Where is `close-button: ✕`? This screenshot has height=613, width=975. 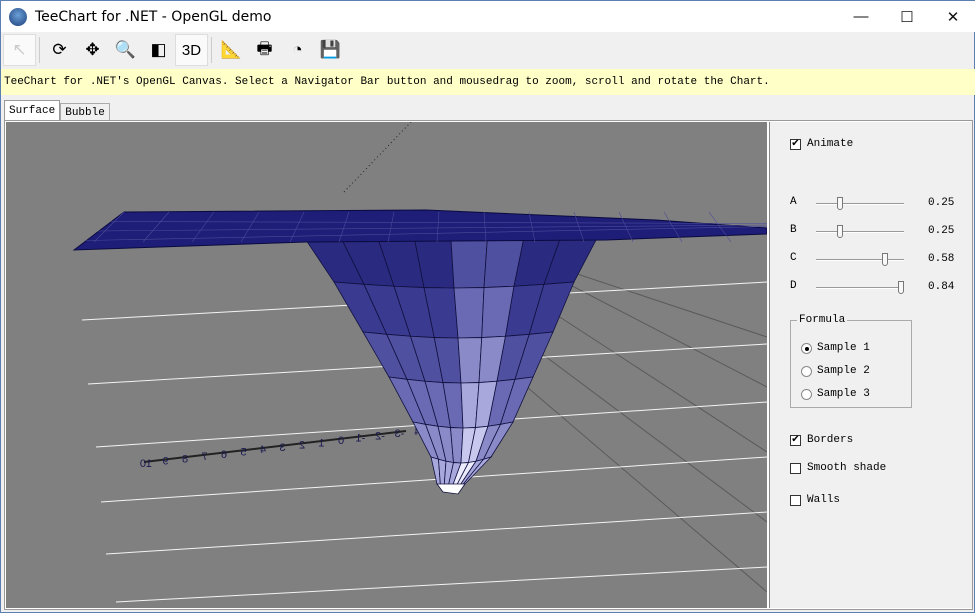
close-button: ✕ is located at coordinates (952, 16).